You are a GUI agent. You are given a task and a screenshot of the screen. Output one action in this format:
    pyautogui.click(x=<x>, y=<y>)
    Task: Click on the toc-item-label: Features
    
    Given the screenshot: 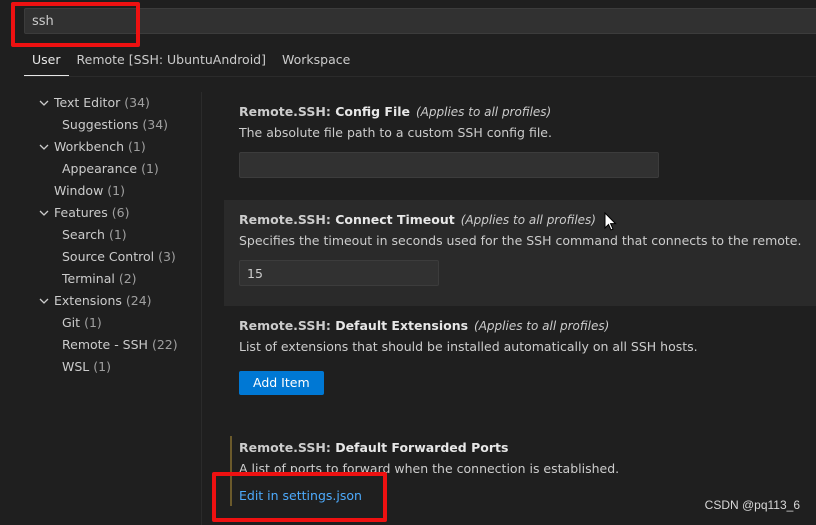 What is the action you would take?
    pyautogui.click(x=81, y=212)
    